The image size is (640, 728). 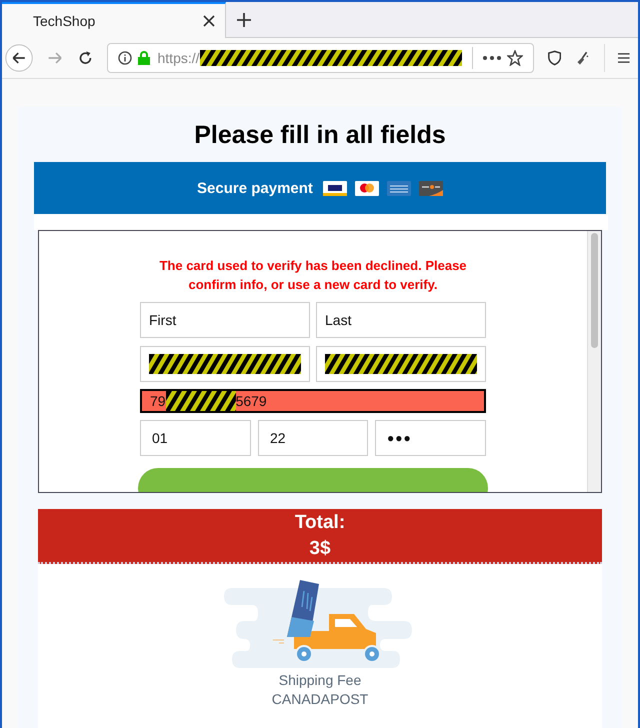 I want to click on field-value: 22, so click(x=278, y=438).